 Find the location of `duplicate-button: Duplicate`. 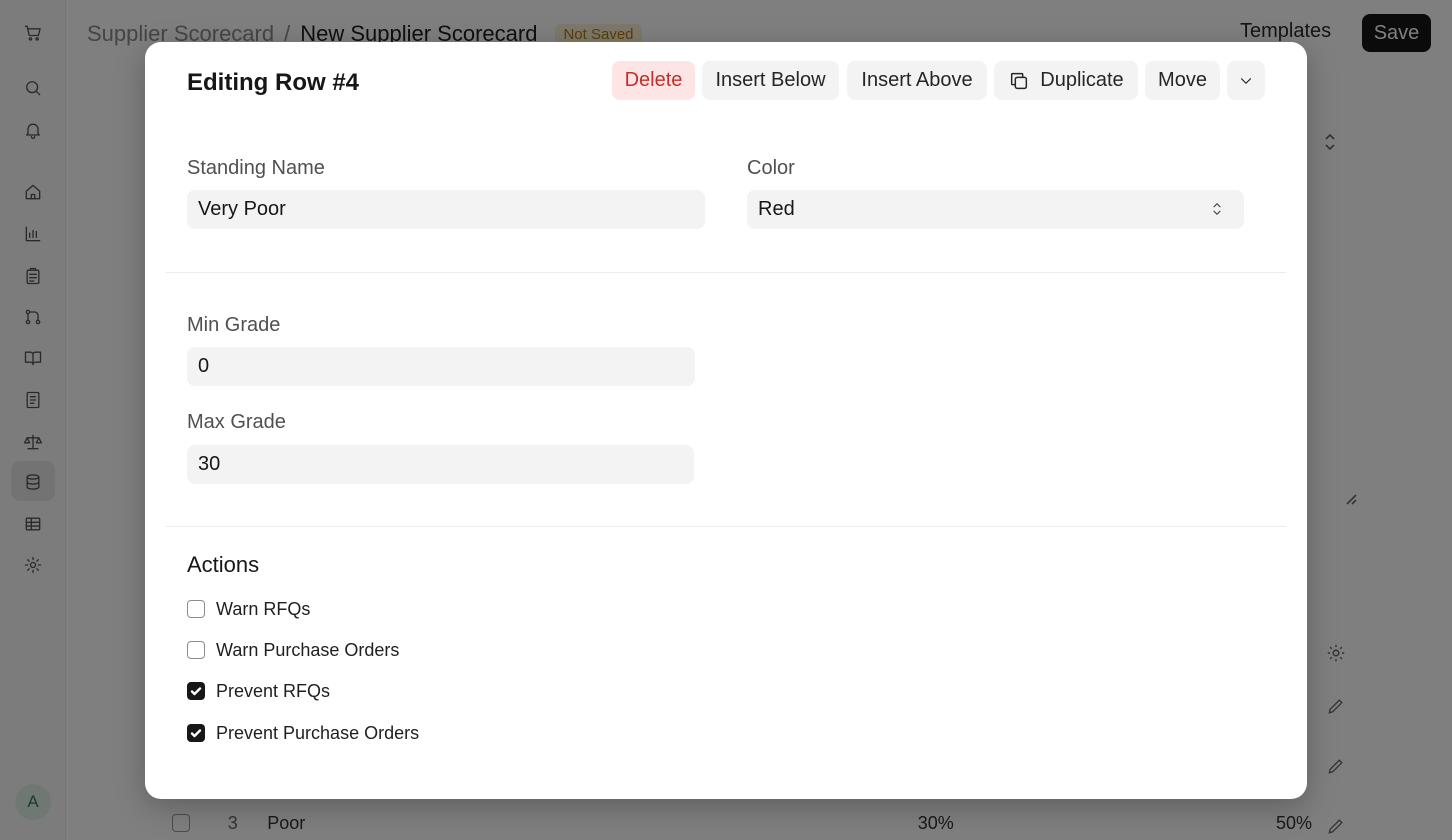

duplicate-button: Duplicate is located at coordinates (1066, 80).